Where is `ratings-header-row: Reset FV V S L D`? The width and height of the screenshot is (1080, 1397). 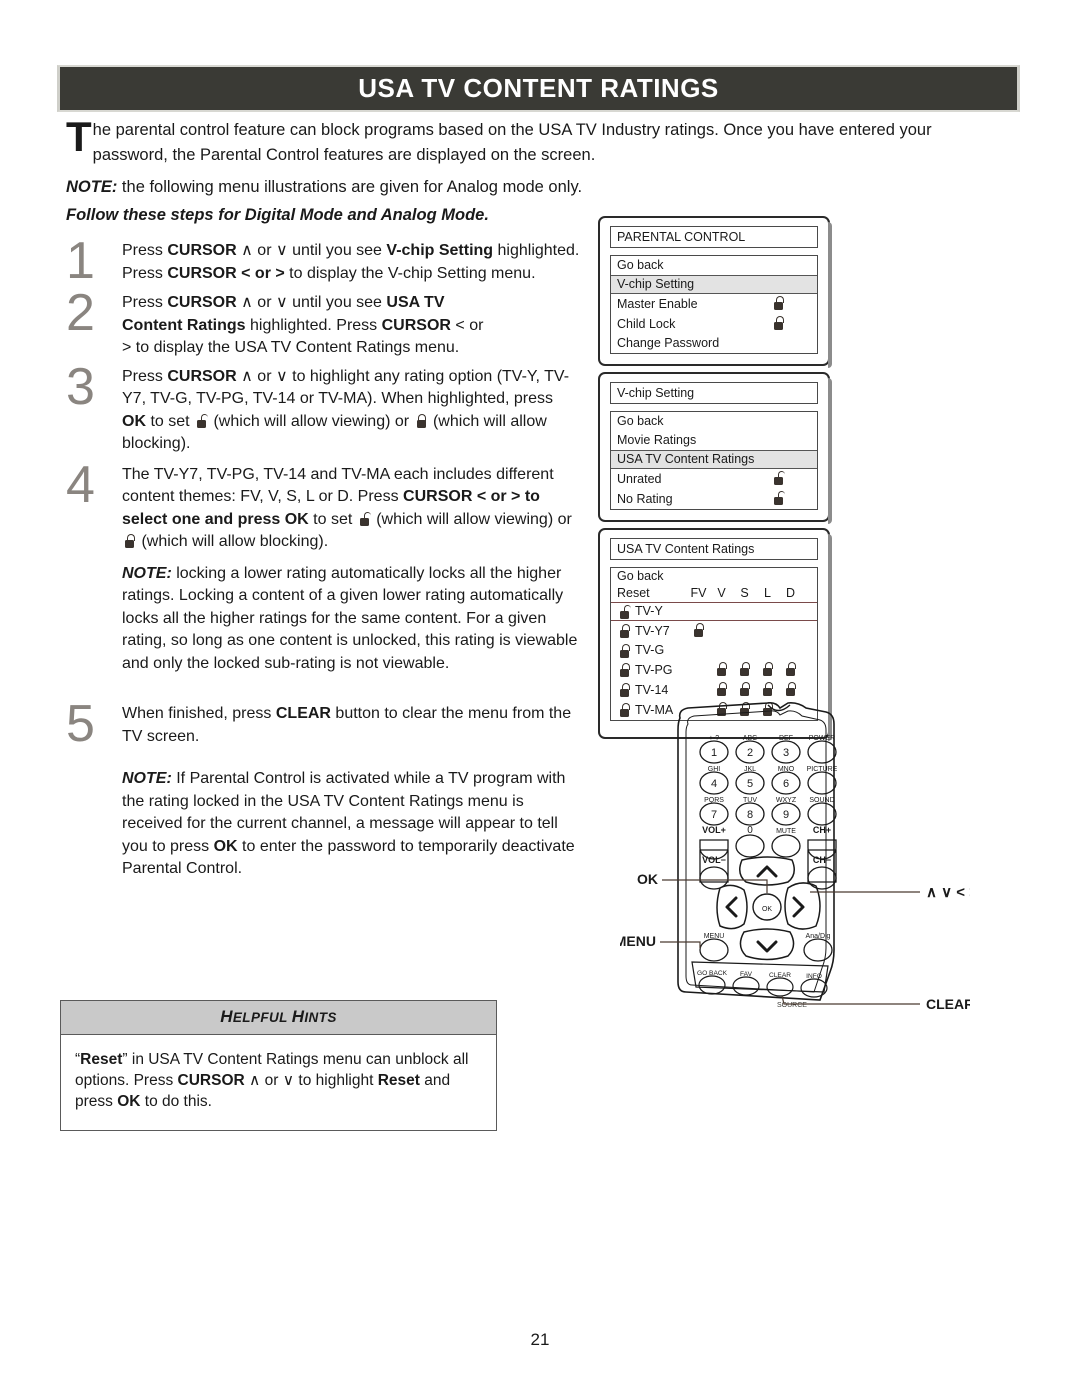 ratings-header-row: Reset FV V S L D is located at coordinates (714, 593).